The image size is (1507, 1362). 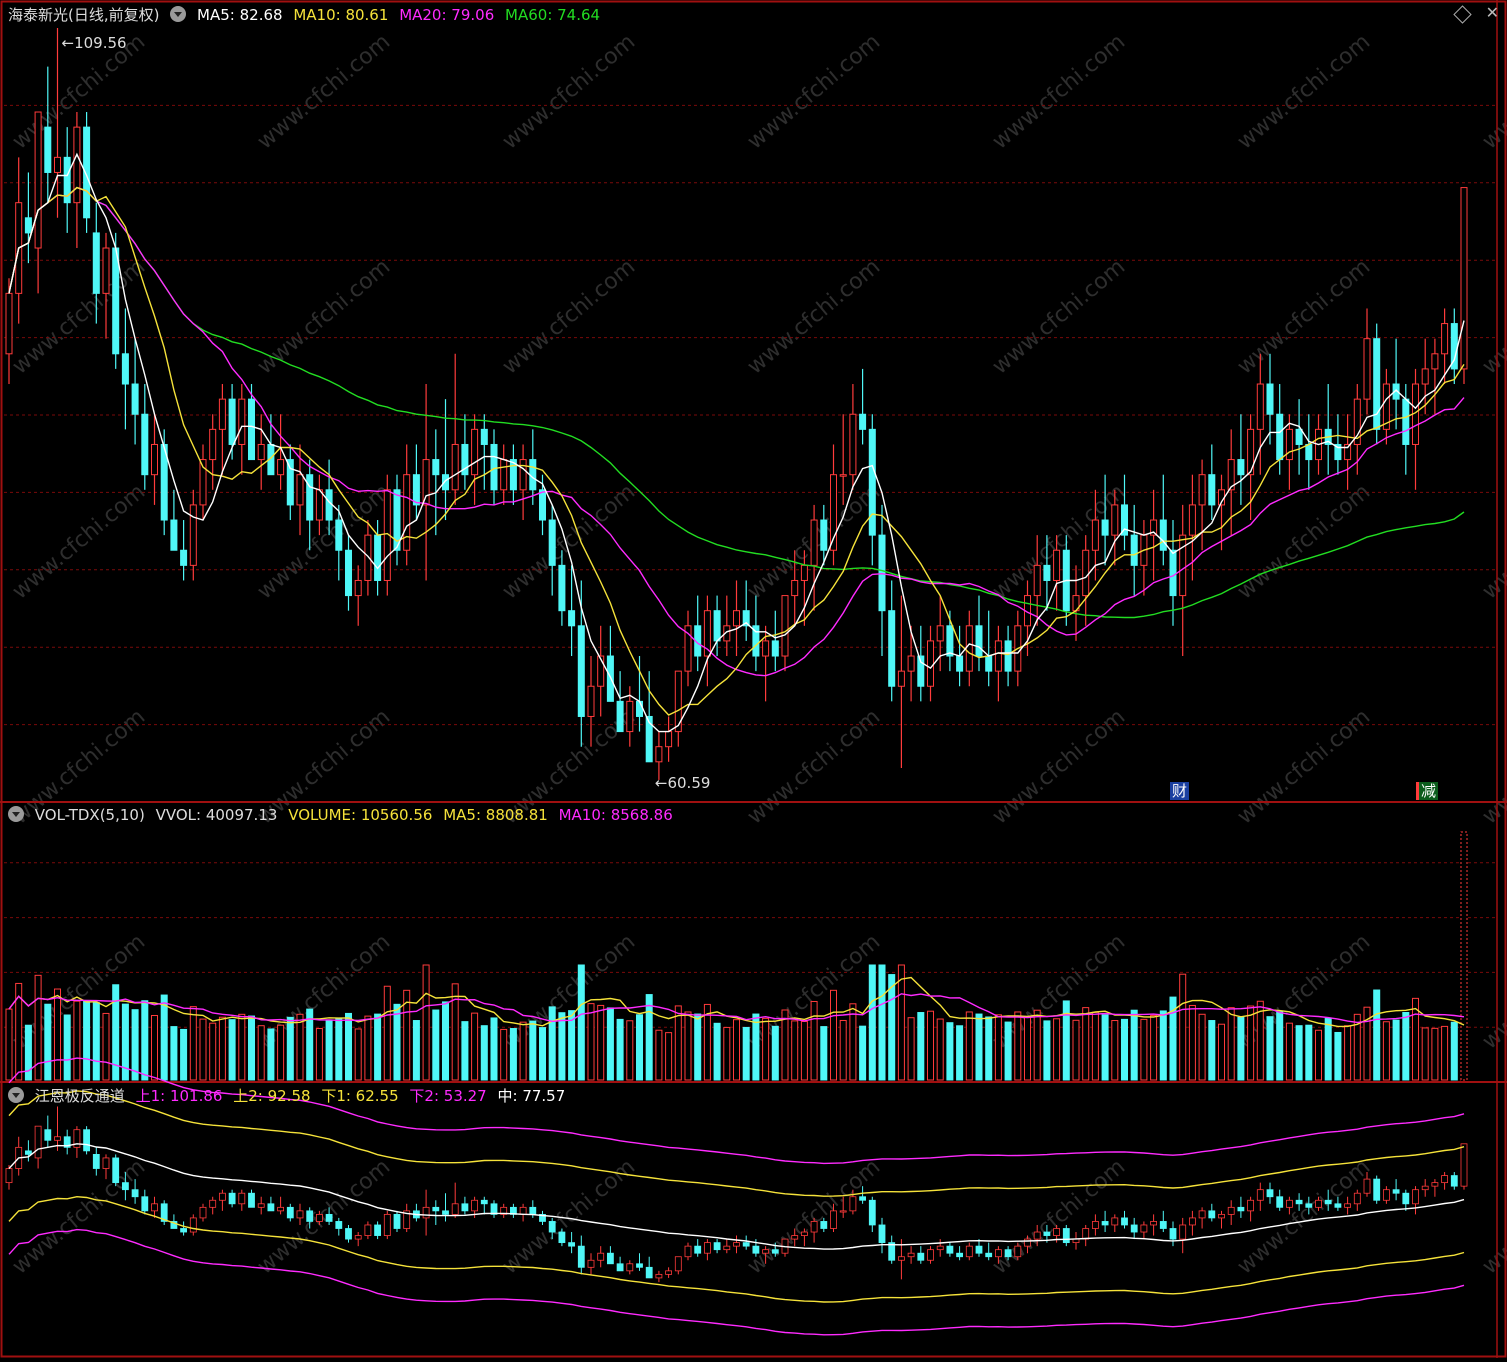 What do you see at coordinates (240, 15) in the screenshot?
I see `ma5-label: MA5: 82.68` at bounding box center [240, 15].